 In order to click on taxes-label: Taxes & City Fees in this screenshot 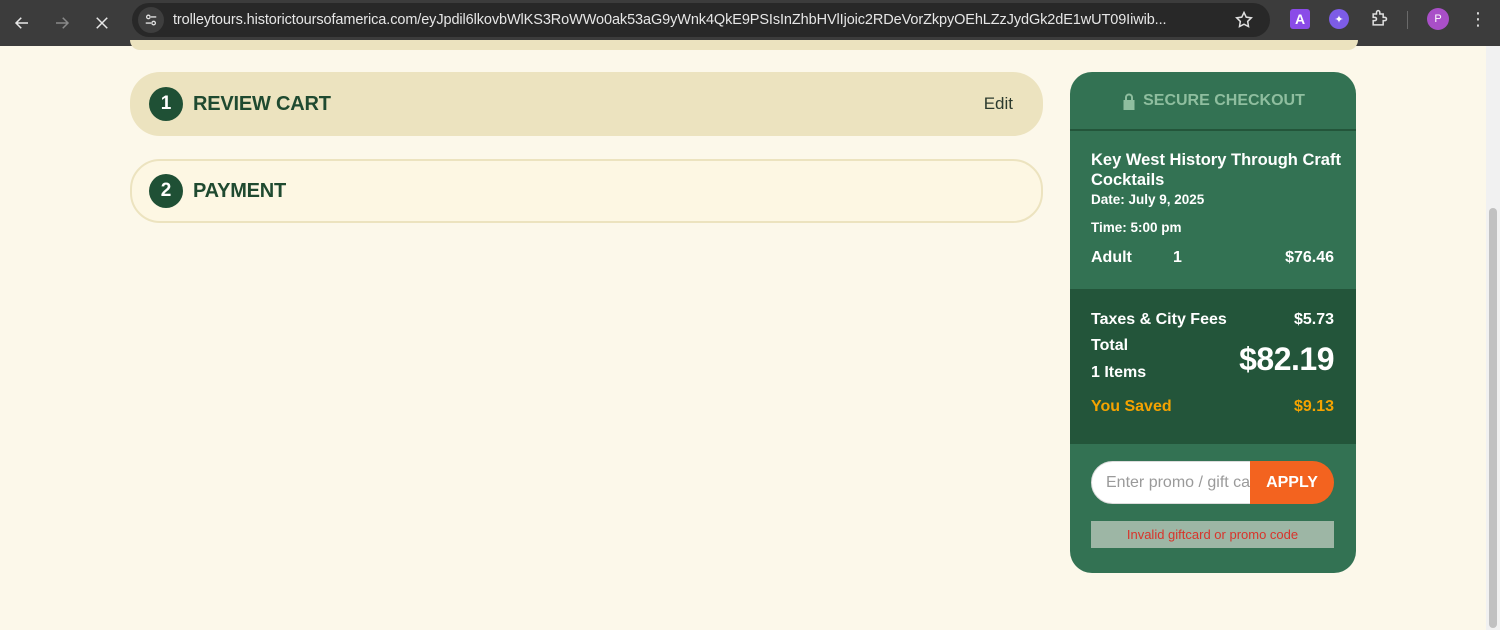, I will do `click(1159, 319)`.